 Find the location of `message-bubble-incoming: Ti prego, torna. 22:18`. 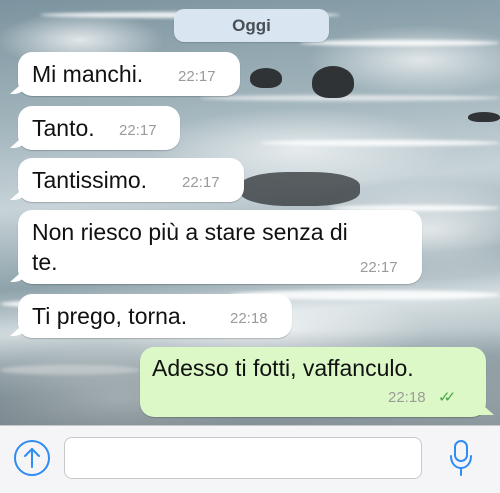

message-bubble-incoming: Ti prego, torna. 22:18 is located at coordinates (155, 316).